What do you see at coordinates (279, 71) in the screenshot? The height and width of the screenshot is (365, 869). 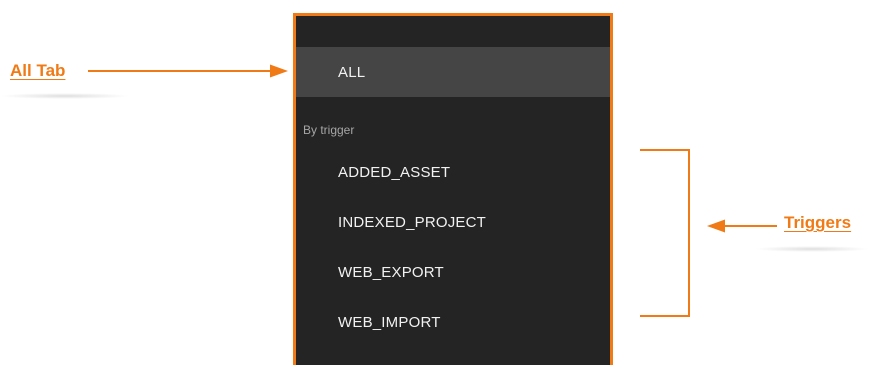 I see `arrow-right-icon` at bounding box center [279, 71].